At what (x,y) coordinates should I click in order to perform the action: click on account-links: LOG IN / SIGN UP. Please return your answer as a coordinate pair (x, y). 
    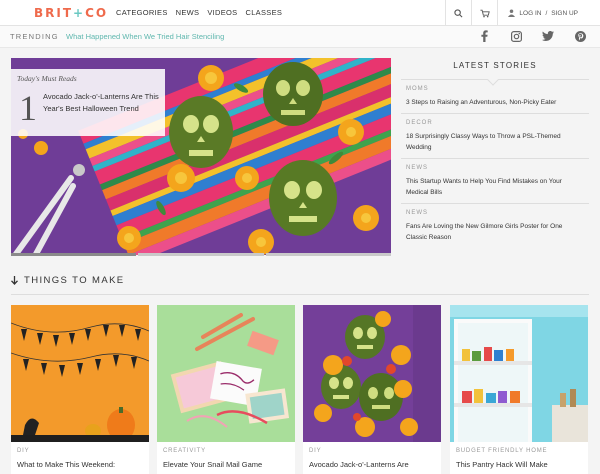
    Looking at the image, I should click on (548, 13).